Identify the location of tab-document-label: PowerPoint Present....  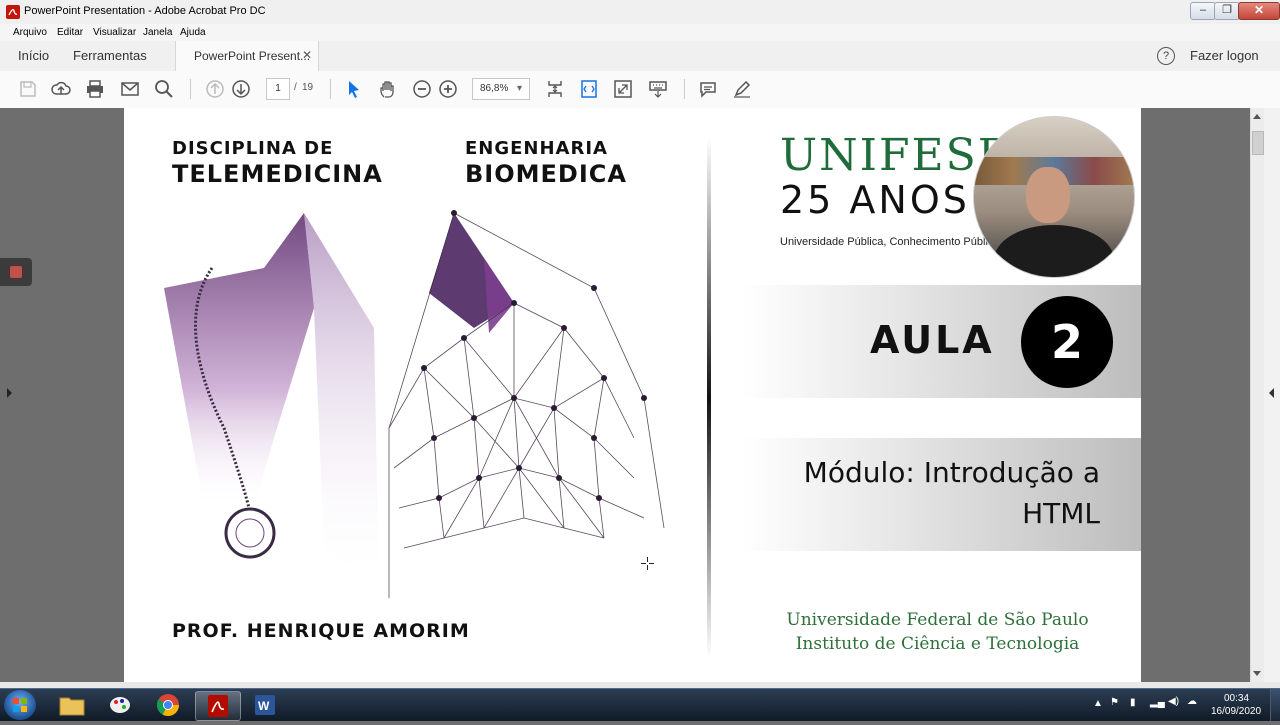
(252, 56).